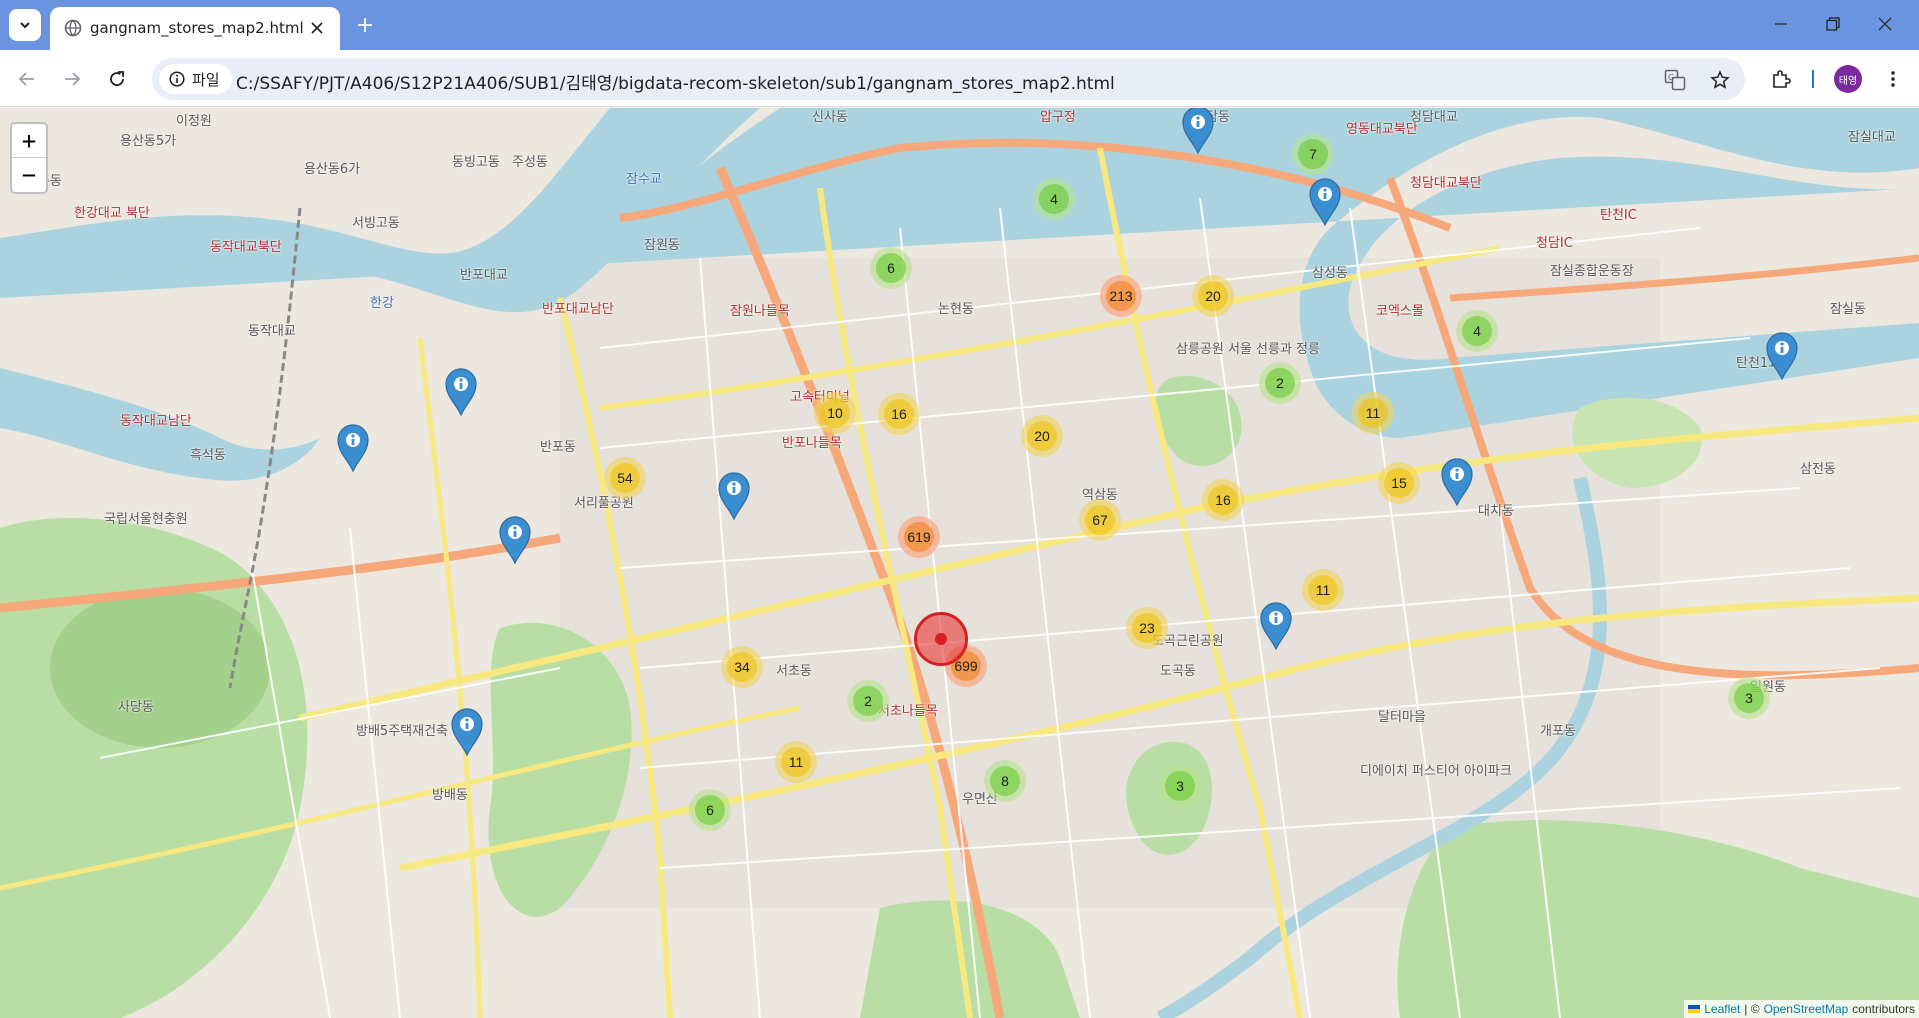 The width and height of the screenshot is (1919, 1018). I want to click on marker-cluster: 54, so click(625, 478).